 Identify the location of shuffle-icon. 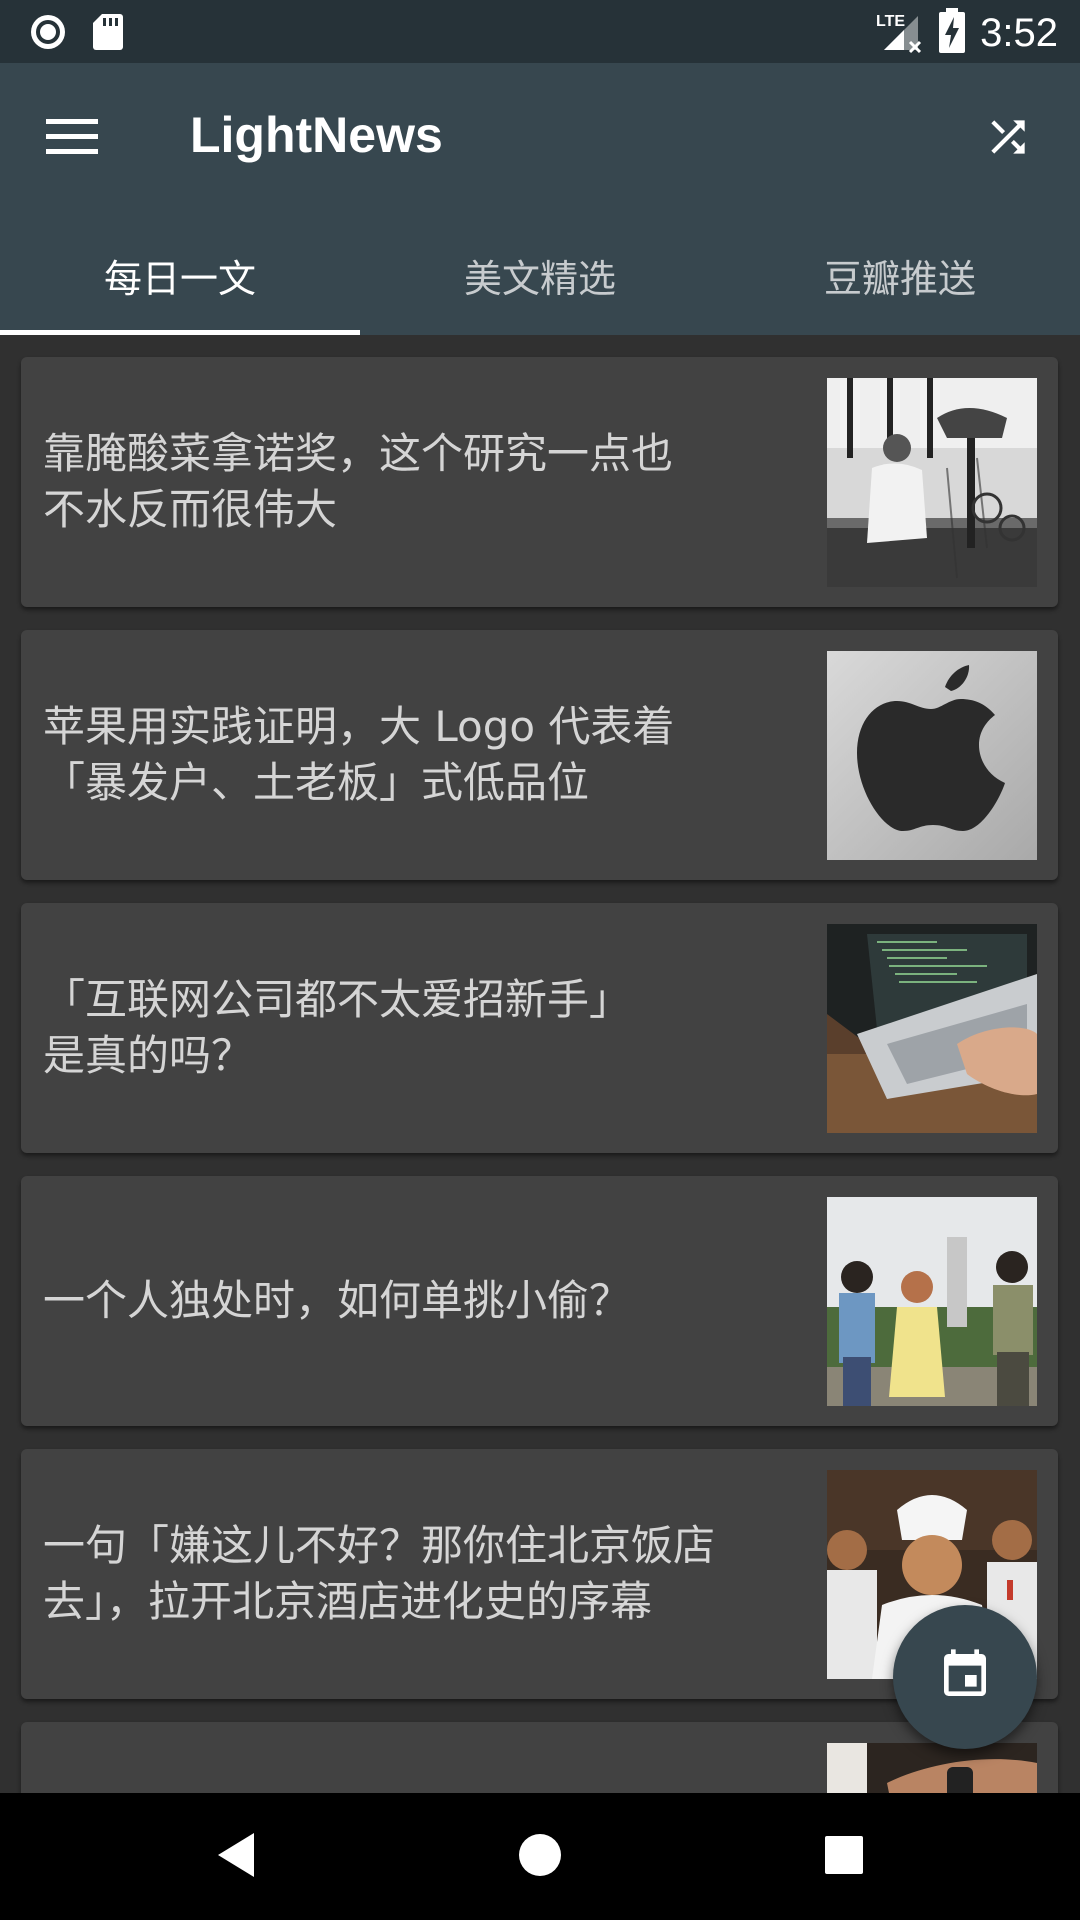
(1008, 139).